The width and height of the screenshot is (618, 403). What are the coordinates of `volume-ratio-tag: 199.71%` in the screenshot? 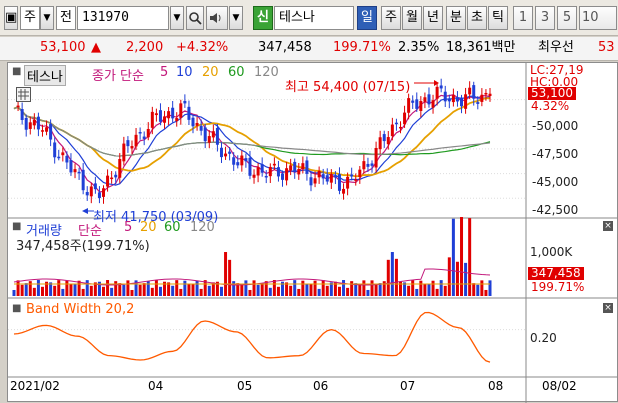 It's located at (558, 287).